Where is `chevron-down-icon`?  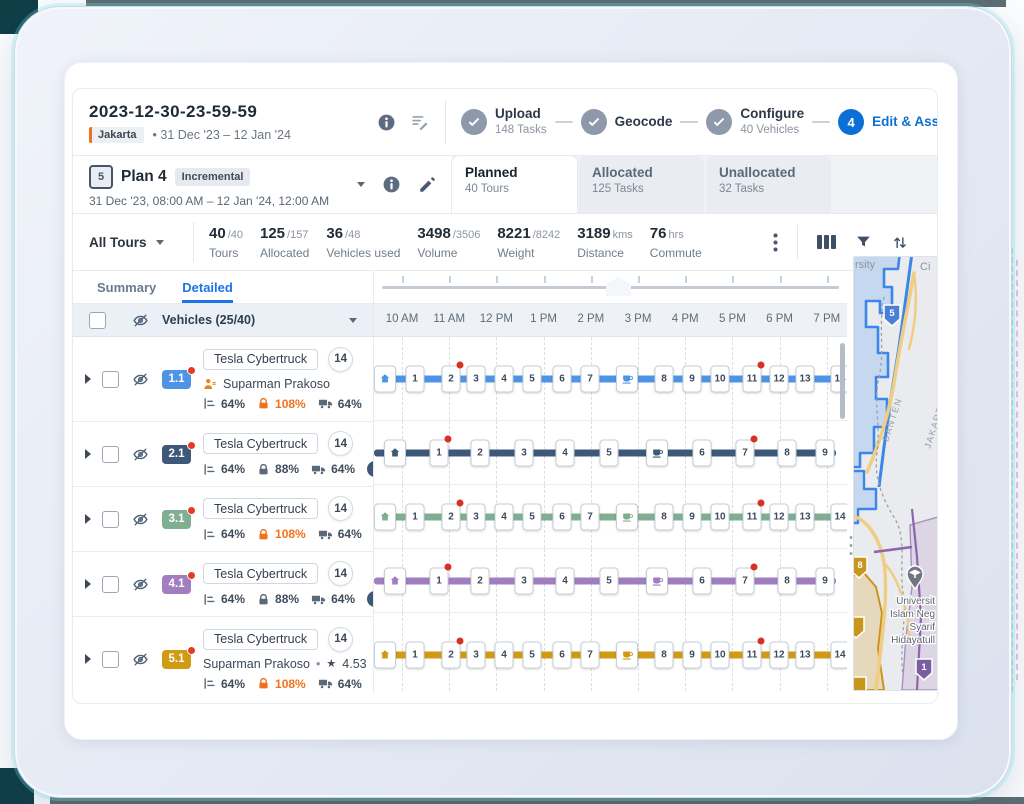
chevron-down-icon is located at coordinates (353, 320).